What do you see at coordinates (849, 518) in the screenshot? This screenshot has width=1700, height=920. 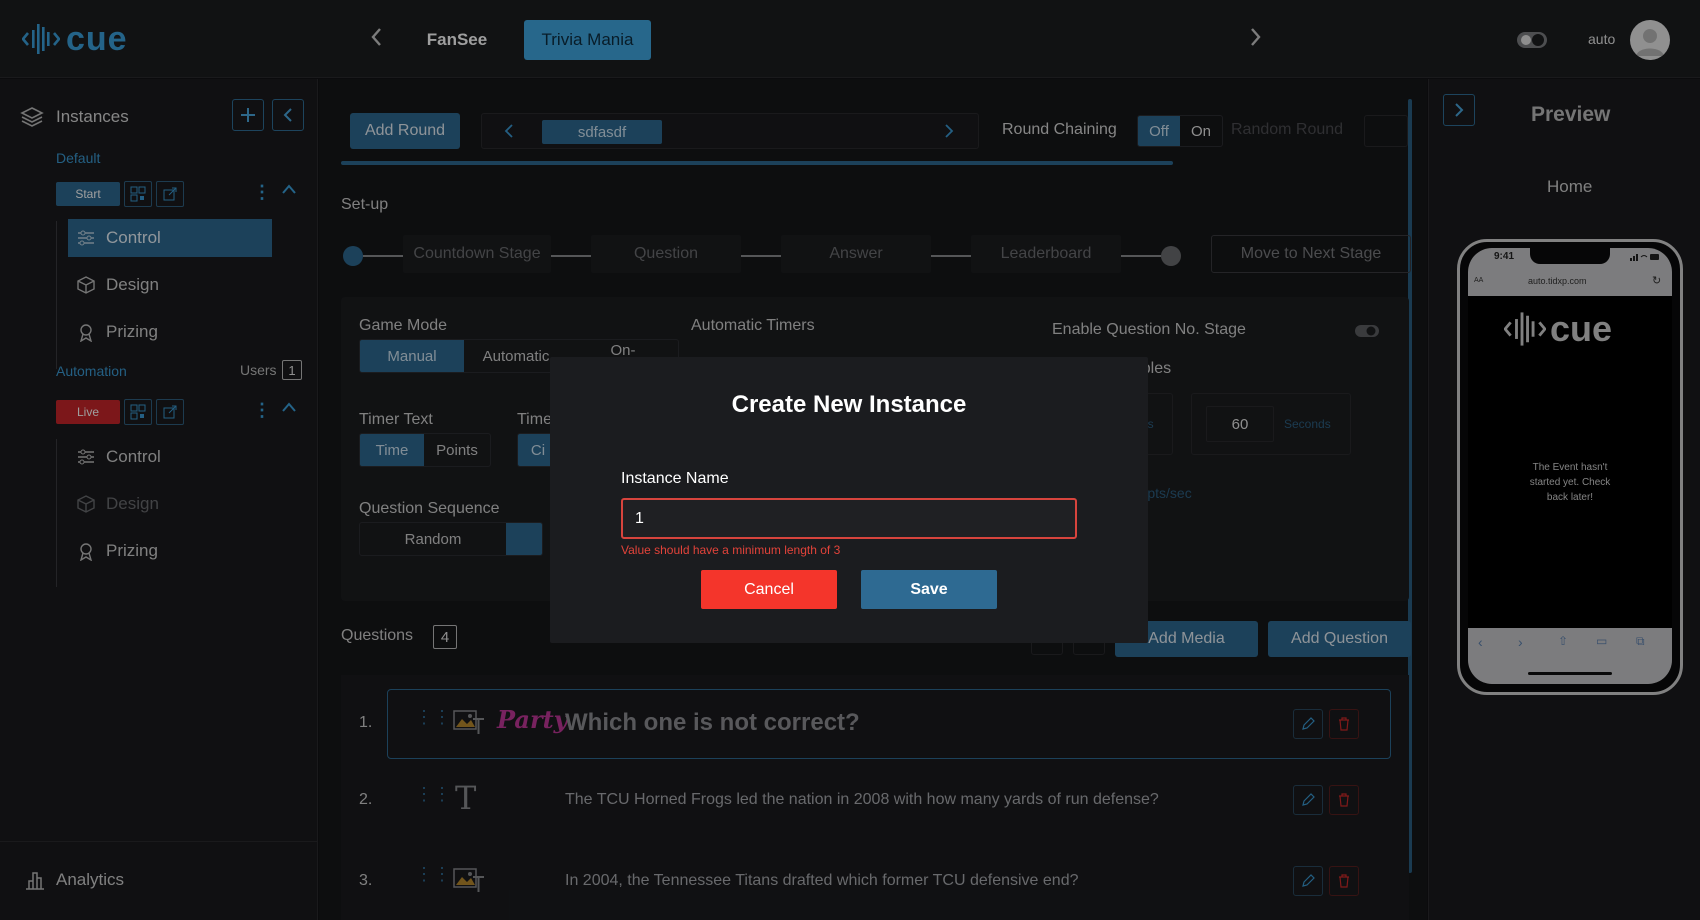 I see `instance-name-input: 1` at bounding box center [849, 518].